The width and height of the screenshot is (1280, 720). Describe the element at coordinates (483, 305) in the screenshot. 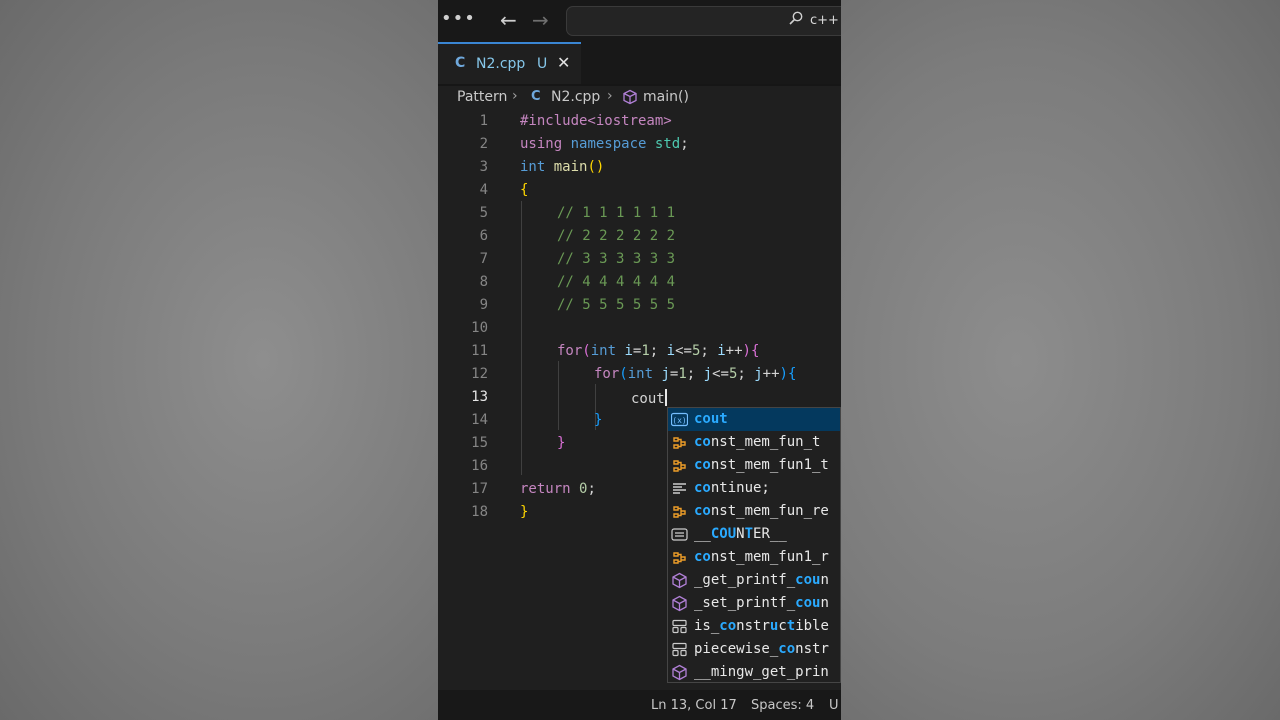

I see `line-number: 9` at that location.